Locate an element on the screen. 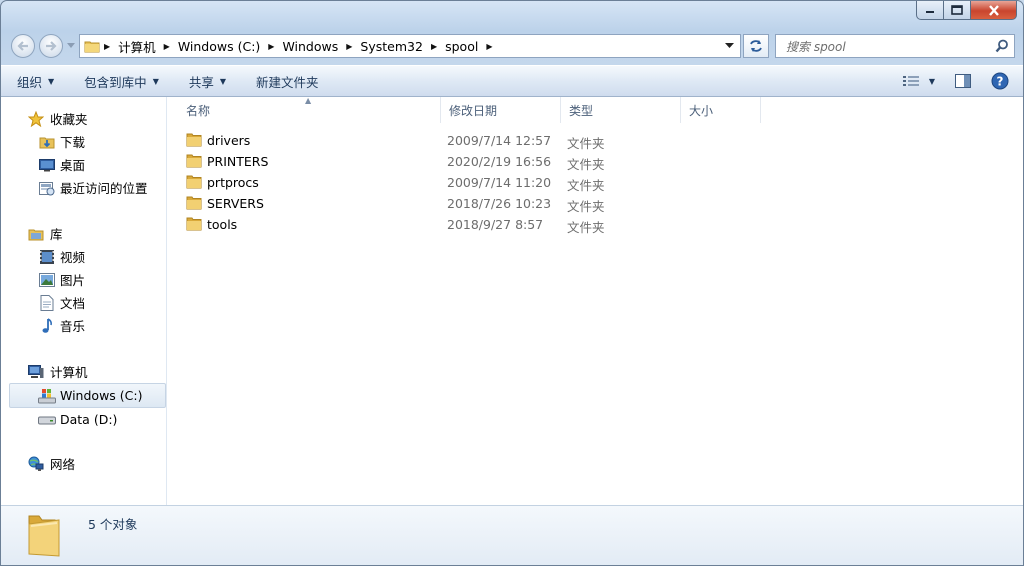 Image resolution: width=1024 pixels, height=566 pixels. sidebar-item-recent-places: 最近访问的位置 is located at coordinates (84, 187).